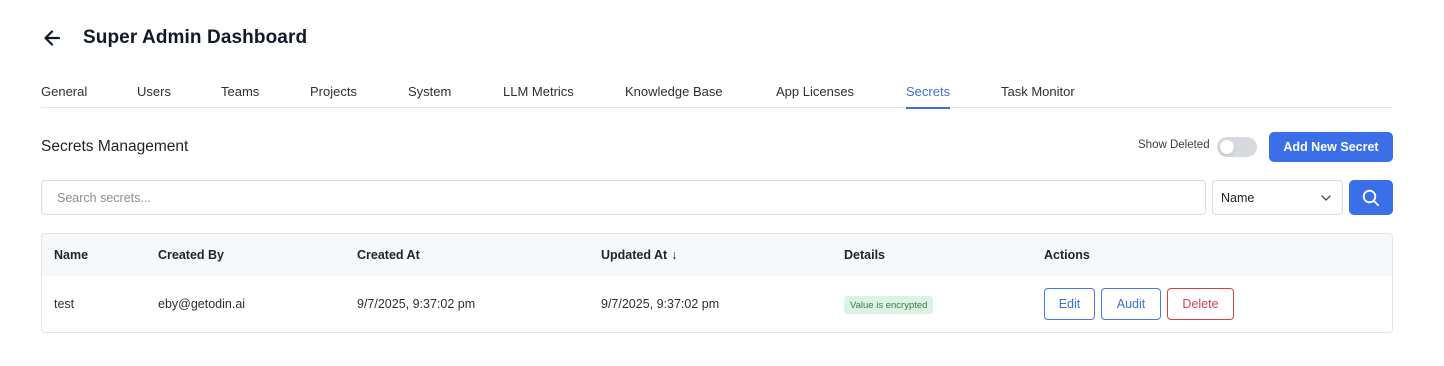 The height and width of the screenshot is (366, 1444). I want to click on column-header-updated-at-wrap: Updated At ↓, so click(639, 255).